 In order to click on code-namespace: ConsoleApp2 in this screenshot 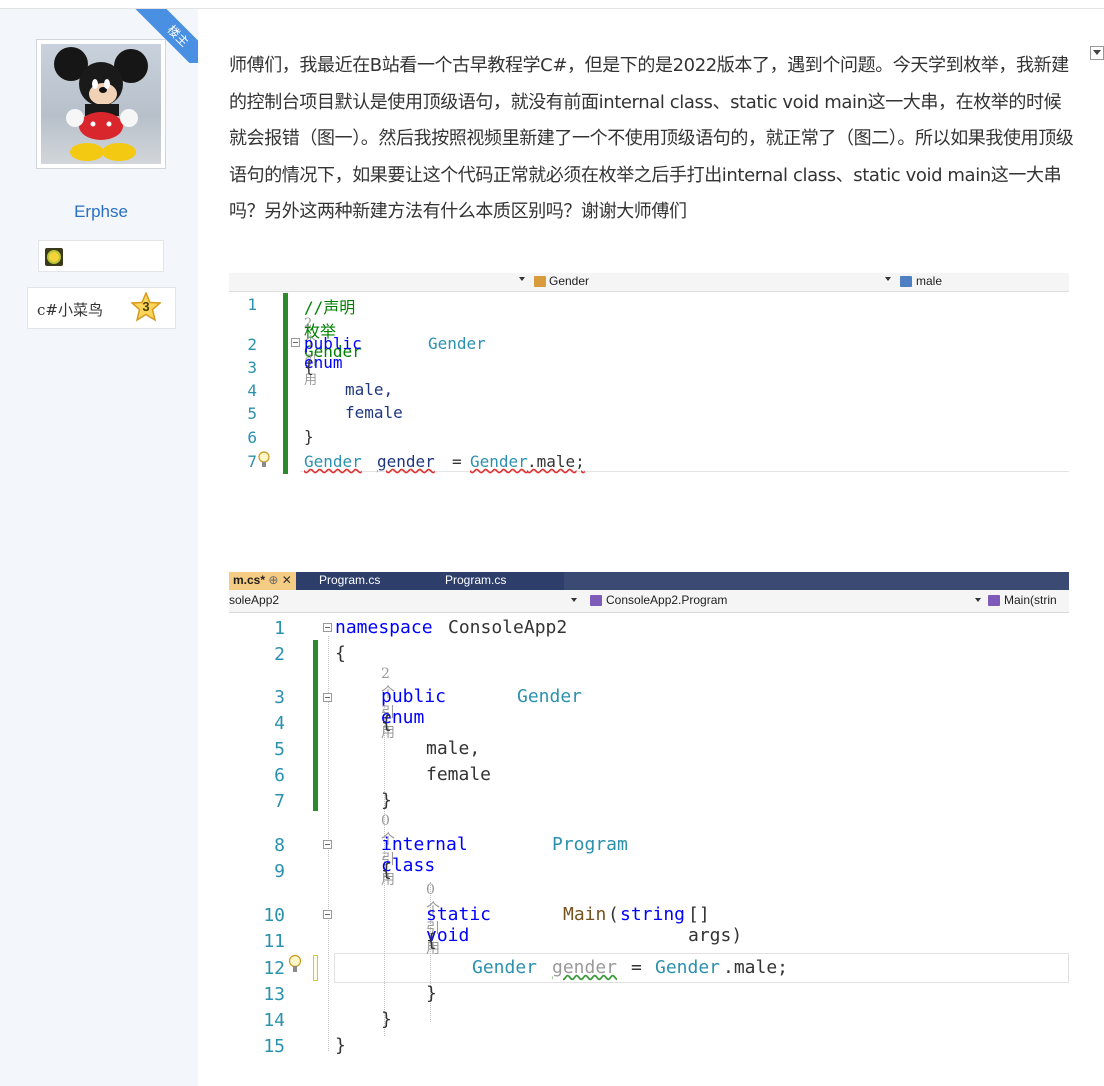, I will do `click(508, 627)`.